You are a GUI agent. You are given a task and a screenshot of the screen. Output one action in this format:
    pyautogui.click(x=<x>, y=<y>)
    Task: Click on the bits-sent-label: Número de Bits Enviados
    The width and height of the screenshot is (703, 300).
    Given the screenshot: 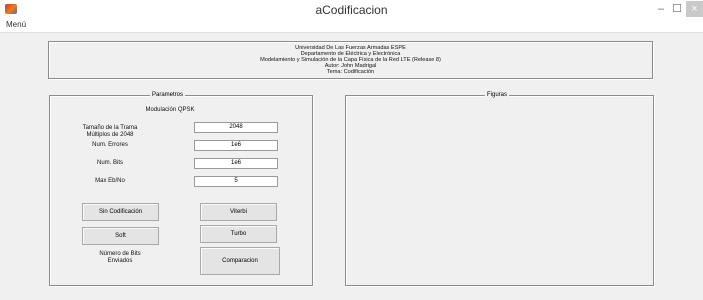 What is the action you would take?
    pyautogui.click(x=120, y=258)
    